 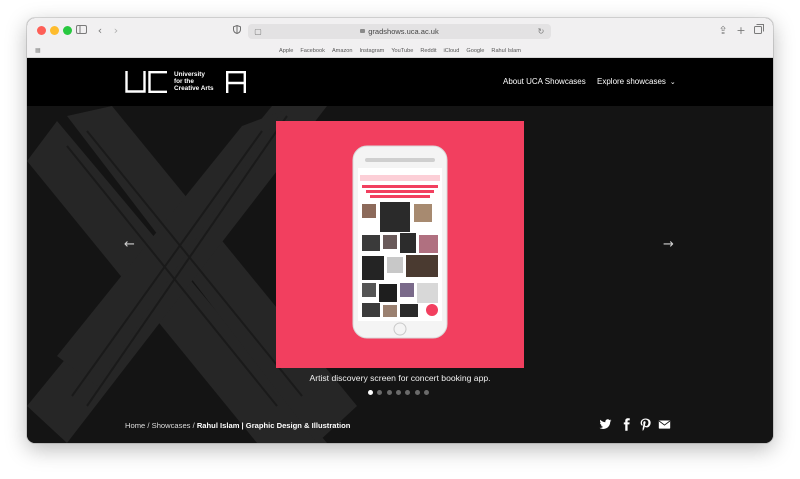 I want to click on zoom-window-button, so click(x=67, y=30).